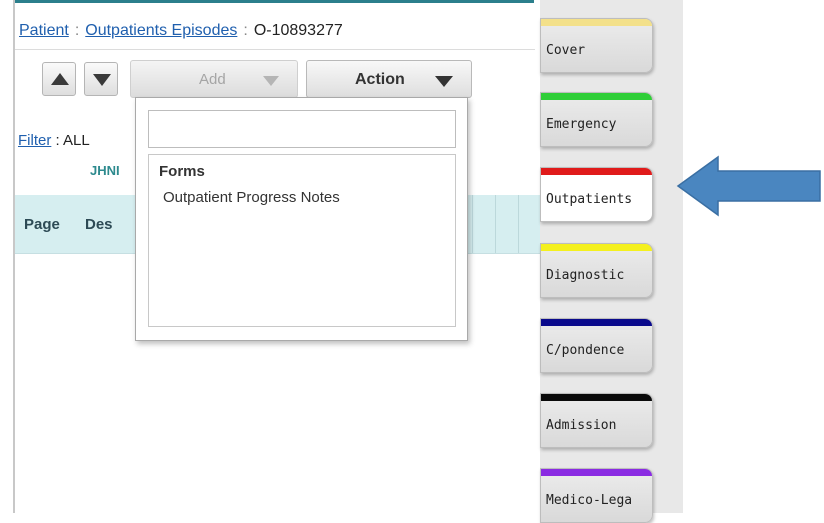 The height and width of the screenshot is (523, 824). What do you see at coordinates (275, 49) in the screenshot?
I see `breadcrumb-divider` at bounding box center [275, 49].